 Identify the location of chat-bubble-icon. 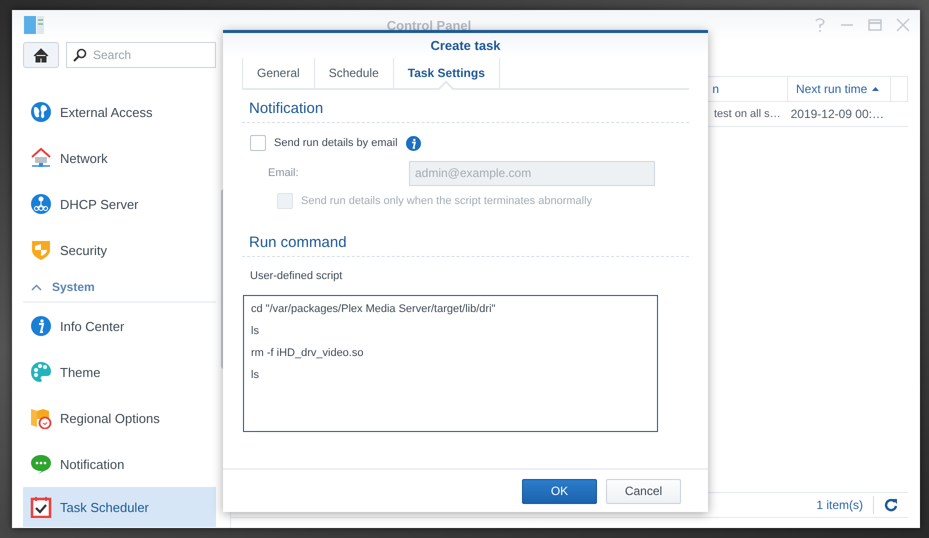
(41, 464).